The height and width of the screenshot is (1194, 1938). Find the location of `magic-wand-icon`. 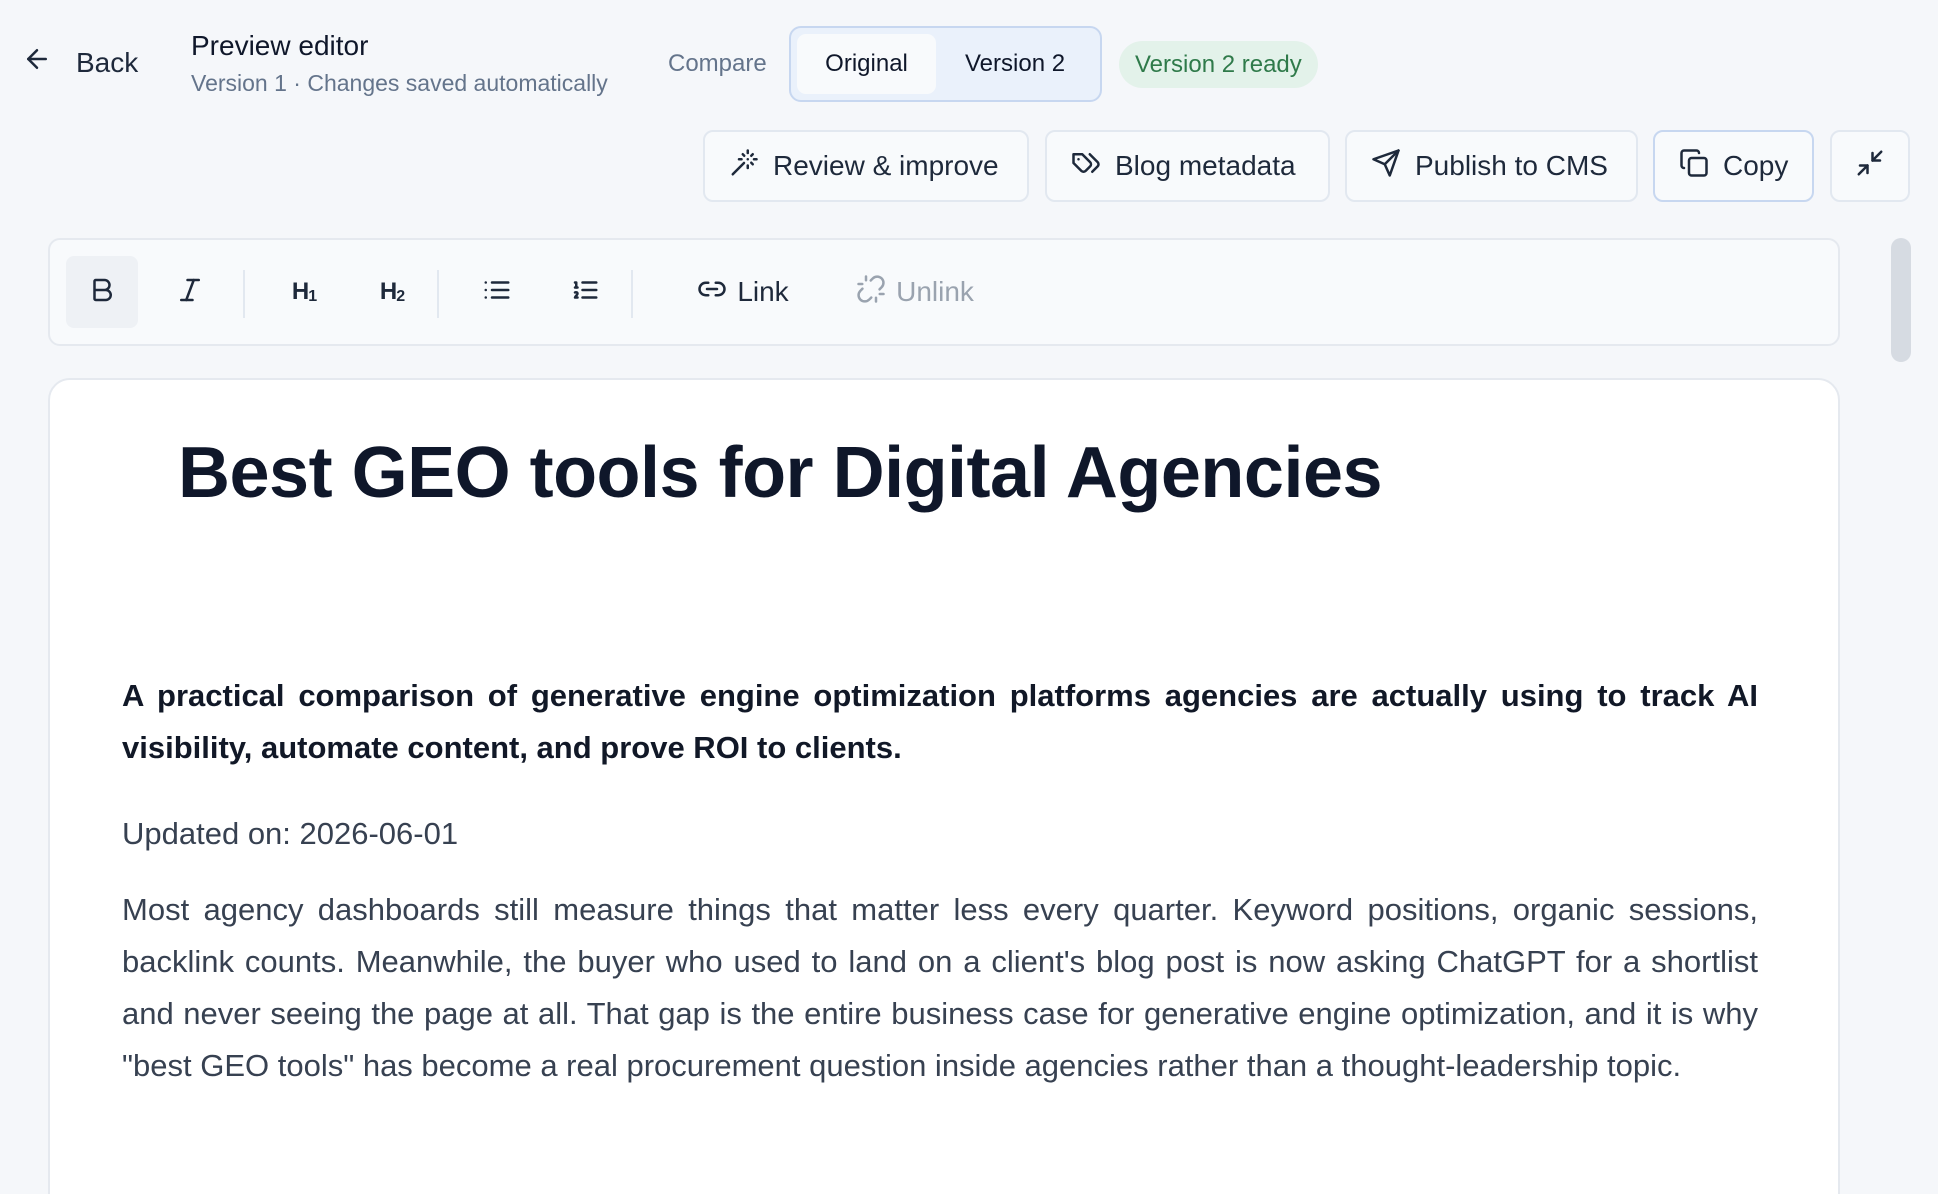

magic-wand-icon is located at coordinates (744, 166).